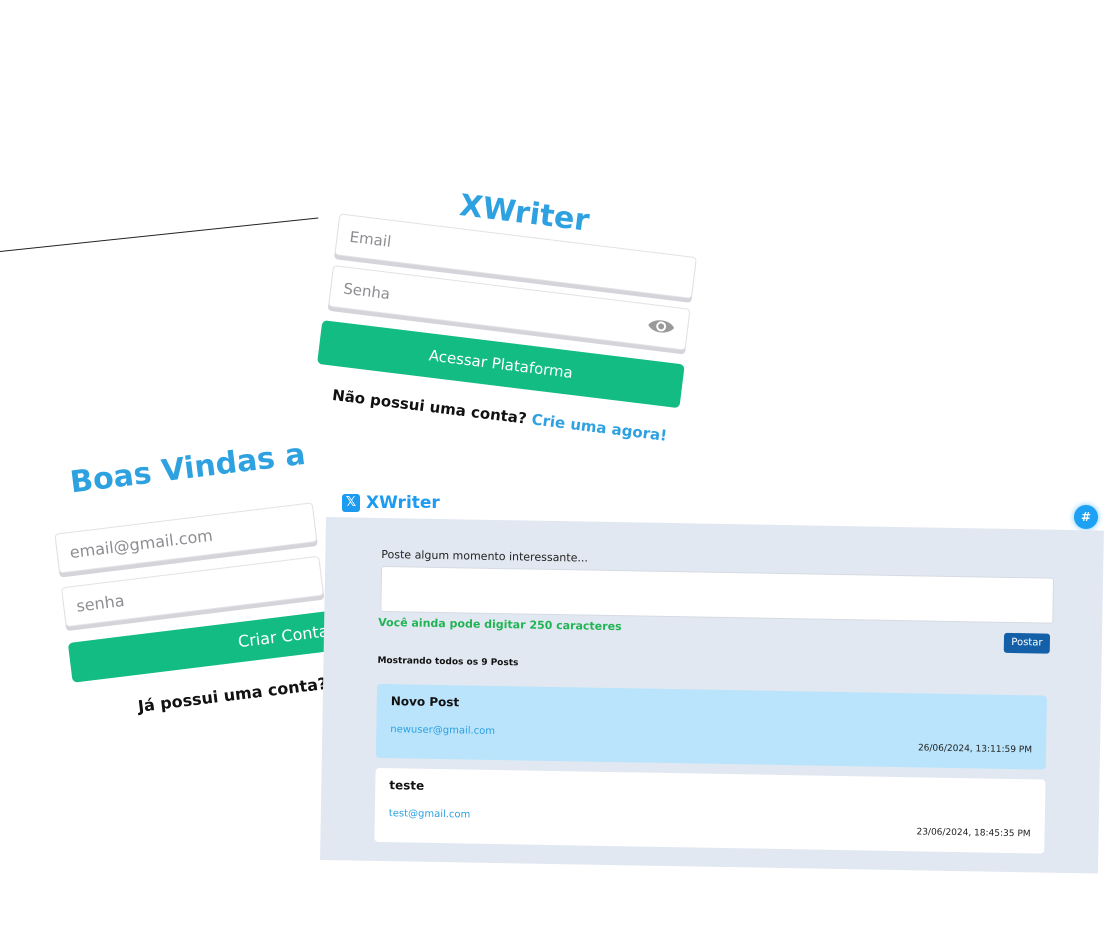 This screenshot has width=1110, height=943. Describe the element at coordinates (232, 694) in the screenshot. I see `register-footer-text: Já possui uma conta?` at that location.